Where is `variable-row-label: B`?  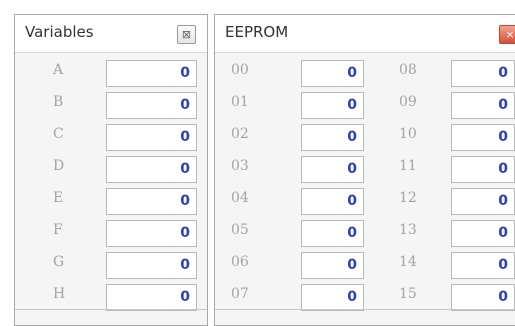 variable-row-label: B is located at coordinates (58, 102).